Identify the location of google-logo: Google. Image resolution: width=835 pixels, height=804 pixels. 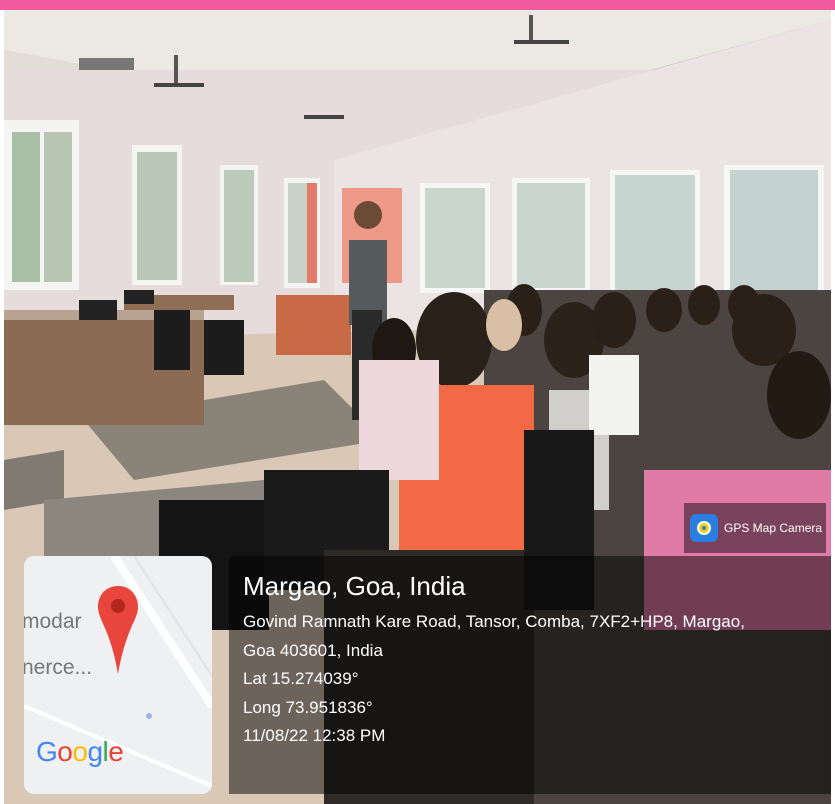
(80, 751).